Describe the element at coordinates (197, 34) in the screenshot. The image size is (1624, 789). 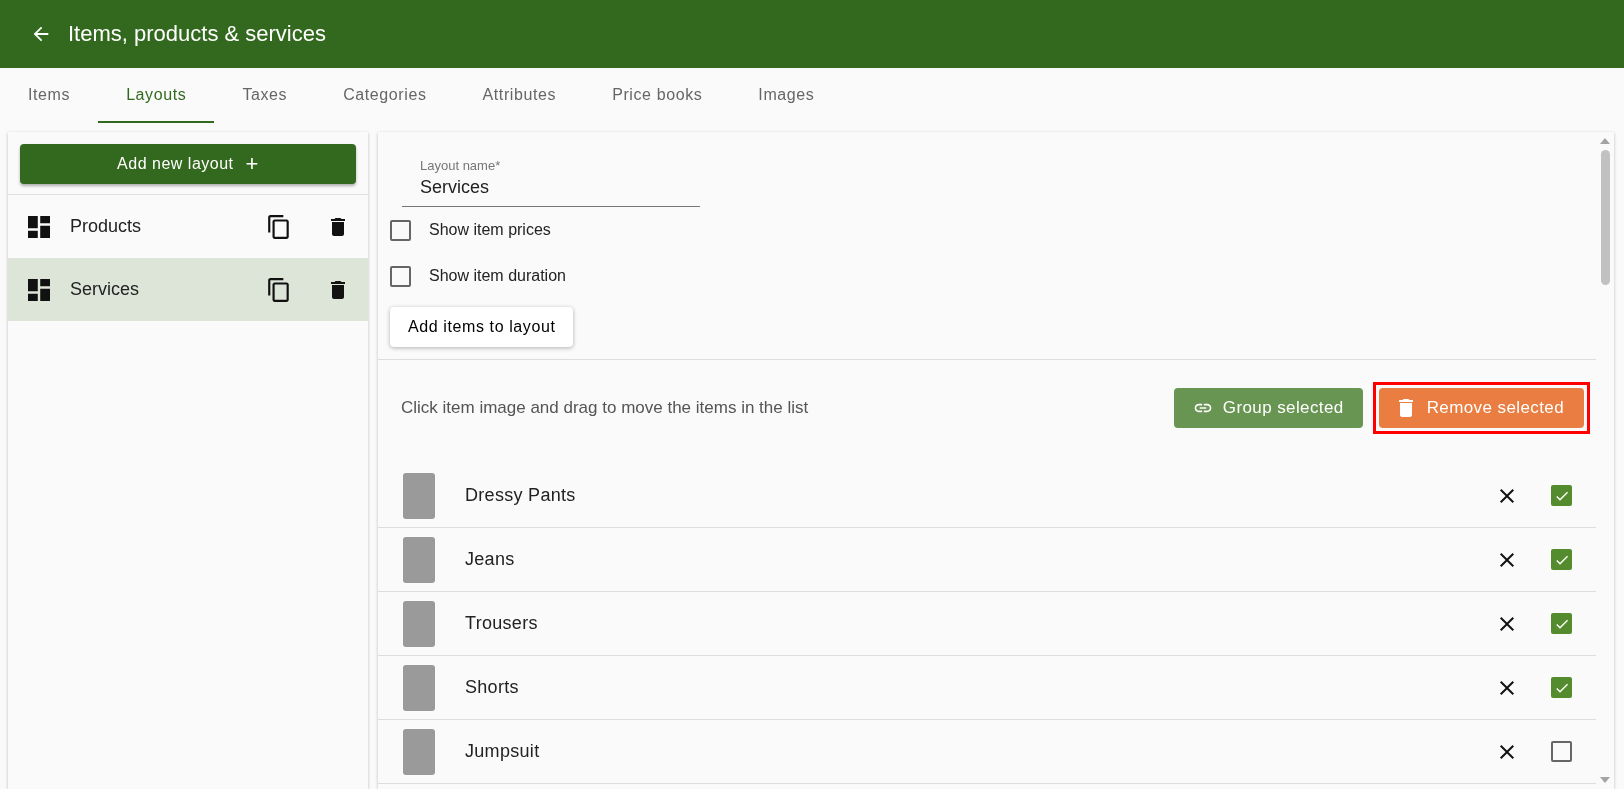
I see `page-title: Items, products & services` at that location.